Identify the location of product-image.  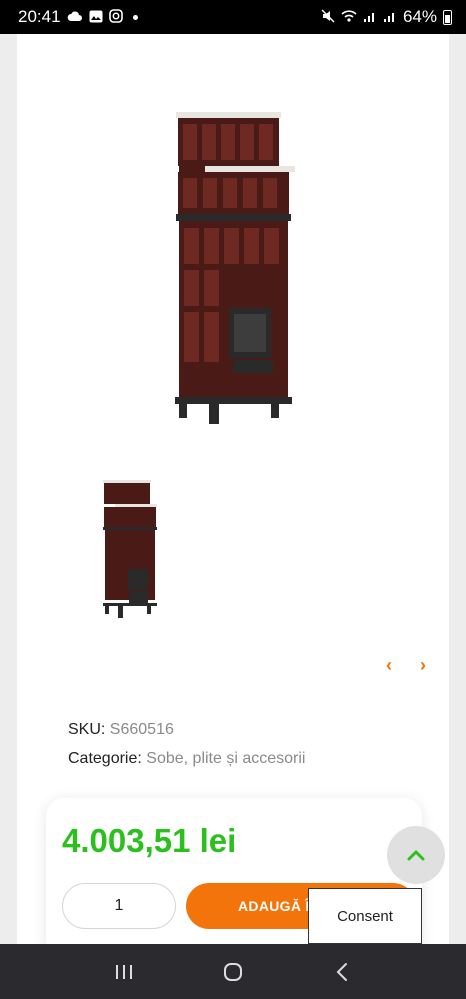
(233, 267).